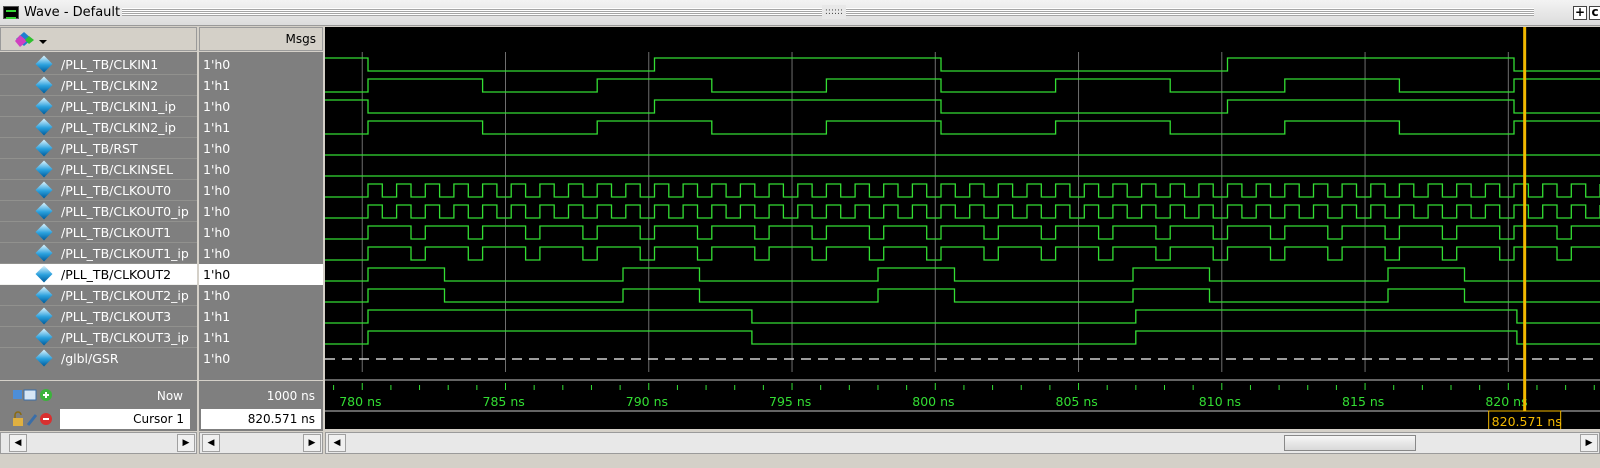 This screenshot has height=468, width=1600. What do you see at coordinates (800, 461) in the screenshot?
I see `window-footer` at bounding box center [800, 461].